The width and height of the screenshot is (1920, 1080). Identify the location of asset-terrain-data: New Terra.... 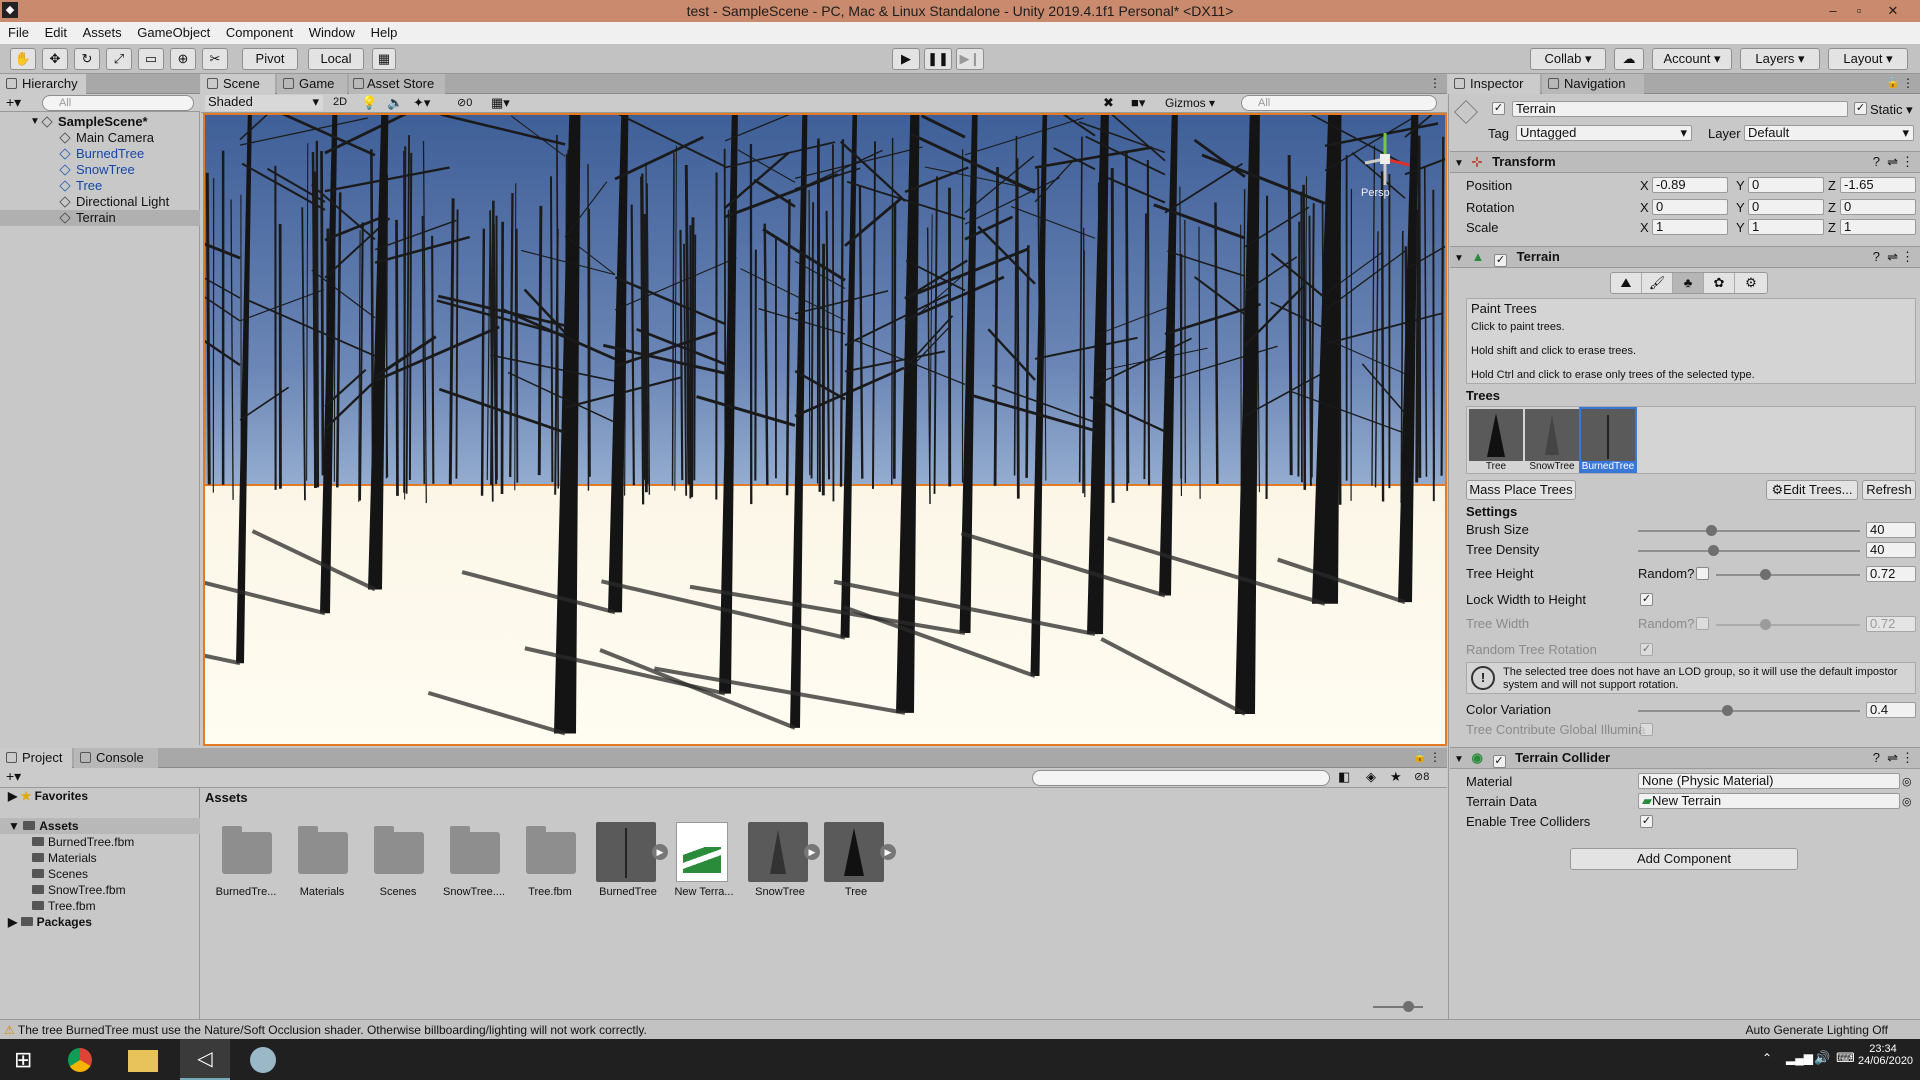
(704, 860).